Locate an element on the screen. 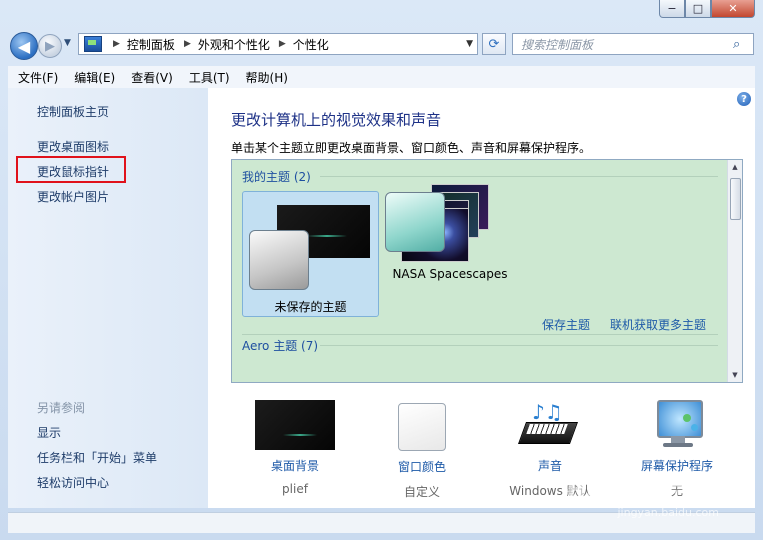  breadcrumb-control-panel: 控制面板 is located at coordinates (151, 44).